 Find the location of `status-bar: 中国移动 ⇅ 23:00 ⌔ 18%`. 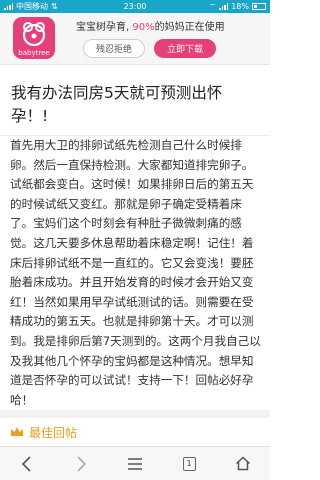

status-bar: 中国移动 ⇅ 23:00 ⌔ 18% is located at coordinates (135, 6).